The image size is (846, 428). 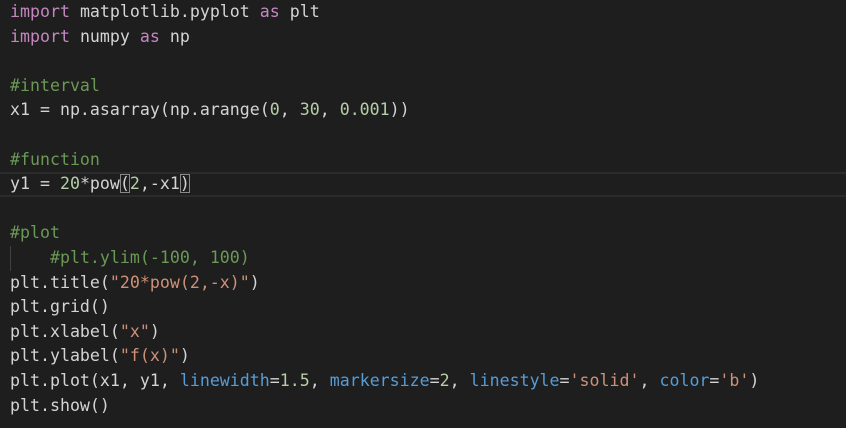 I want to click on number-literal: 0.001, so click(x=364, y=110).